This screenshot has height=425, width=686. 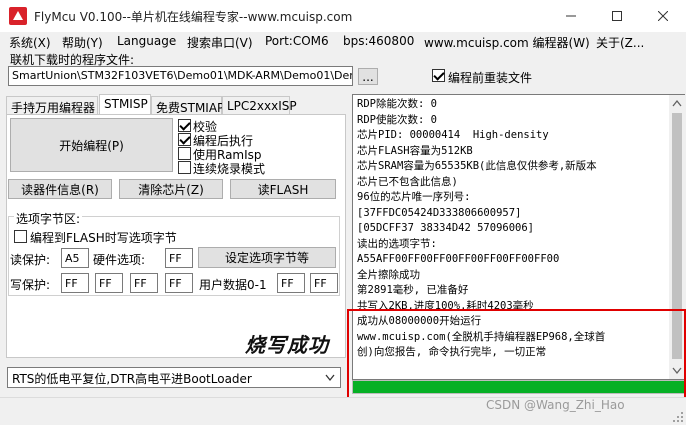 I want to click on tab-lpc2xxxisp: LPC2xxxISP, so click(x=259, y=105).